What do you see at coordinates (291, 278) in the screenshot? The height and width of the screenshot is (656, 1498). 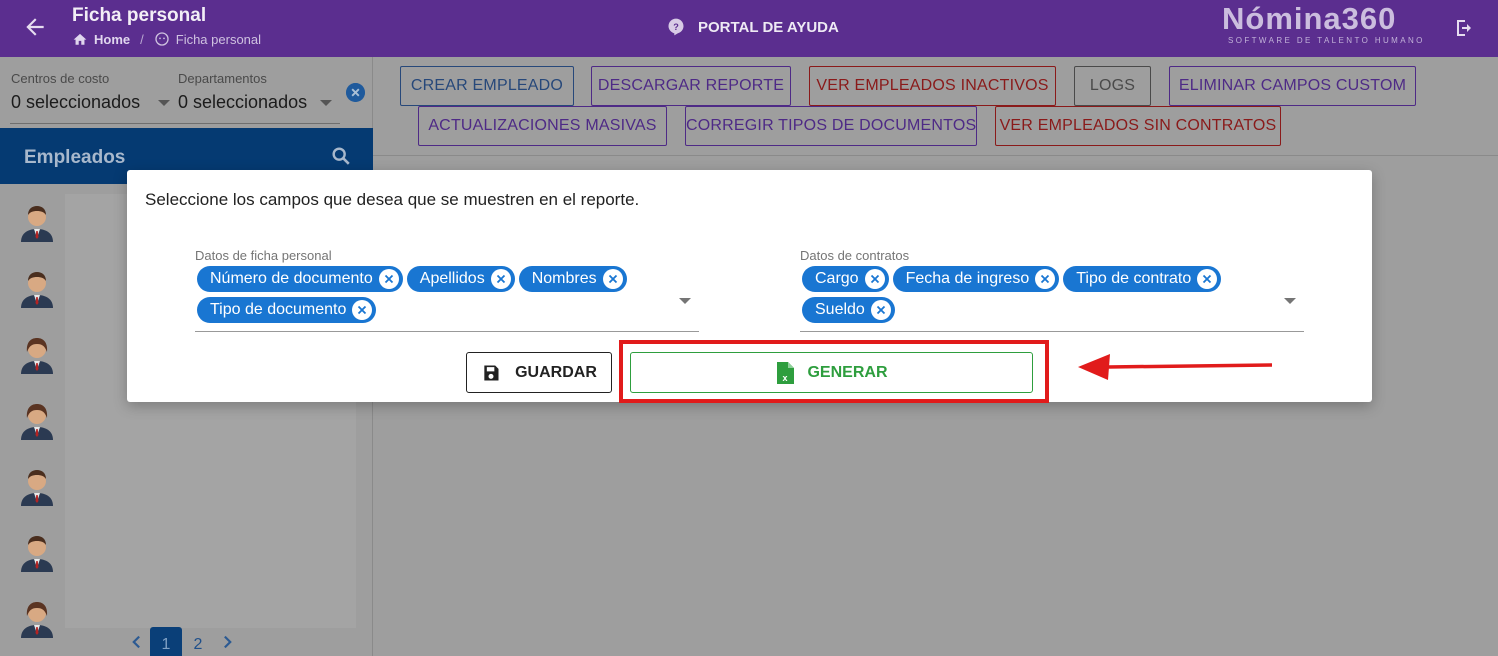 I see `chip-label: Número de documento` at bounding box center [291, 278].